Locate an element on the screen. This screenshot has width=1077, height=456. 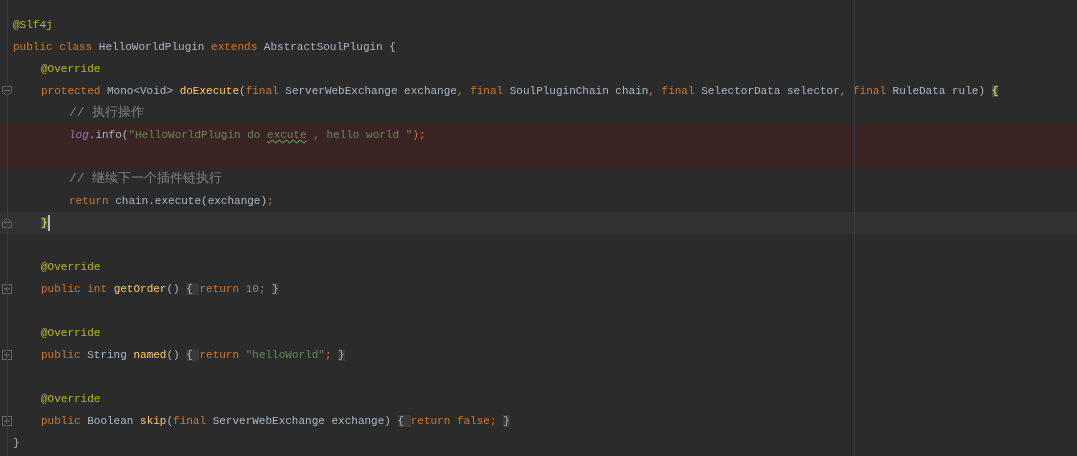
code-line: // 执行操作 is located at coordinates (107, 113).